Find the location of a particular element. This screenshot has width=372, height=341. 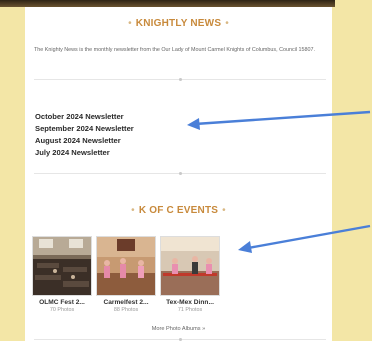

album-photo-count: 70 Photos is located at coordinates (62, 310).